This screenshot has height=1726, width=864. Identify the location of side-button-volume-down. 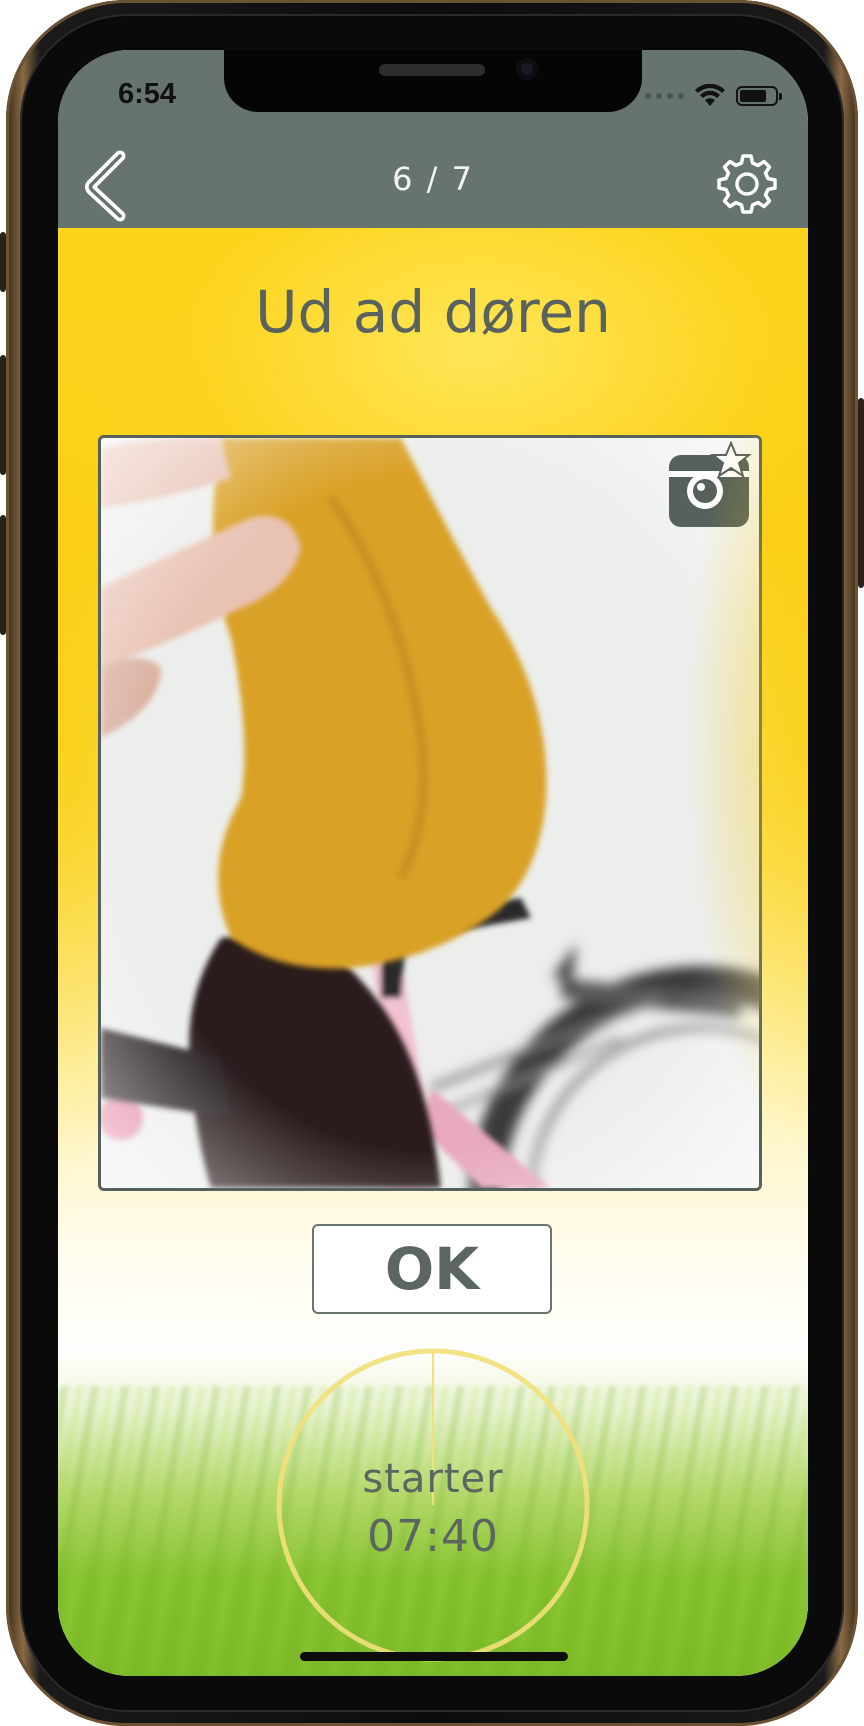
(3, 575).